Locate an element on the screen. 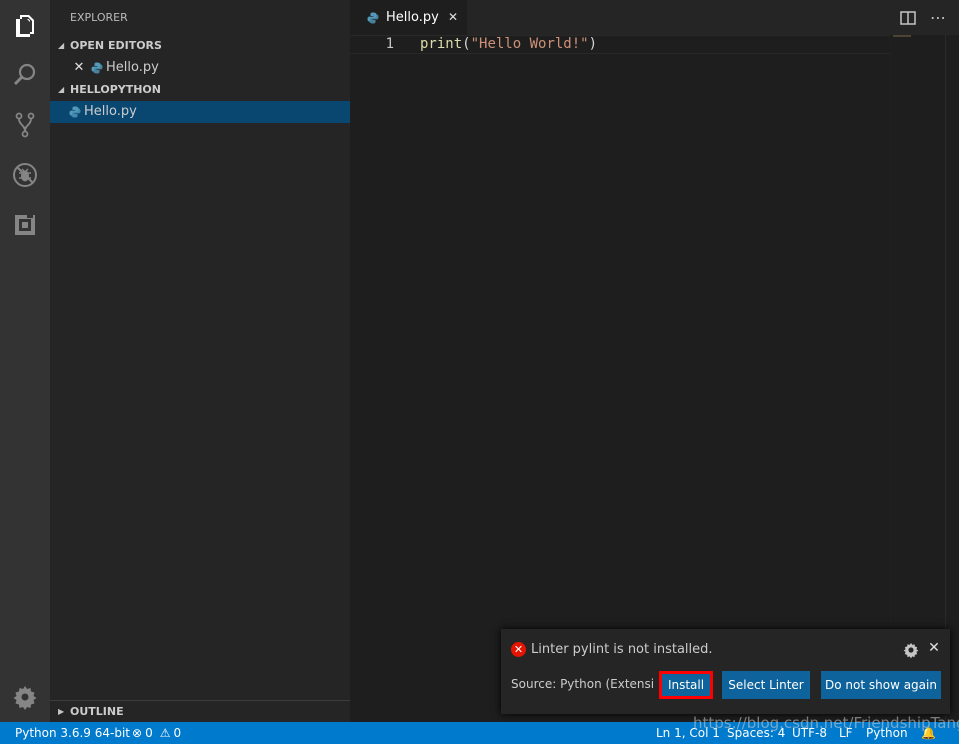 The image size is (959, 744). extensions-icon is located at coordinates (25, 225).